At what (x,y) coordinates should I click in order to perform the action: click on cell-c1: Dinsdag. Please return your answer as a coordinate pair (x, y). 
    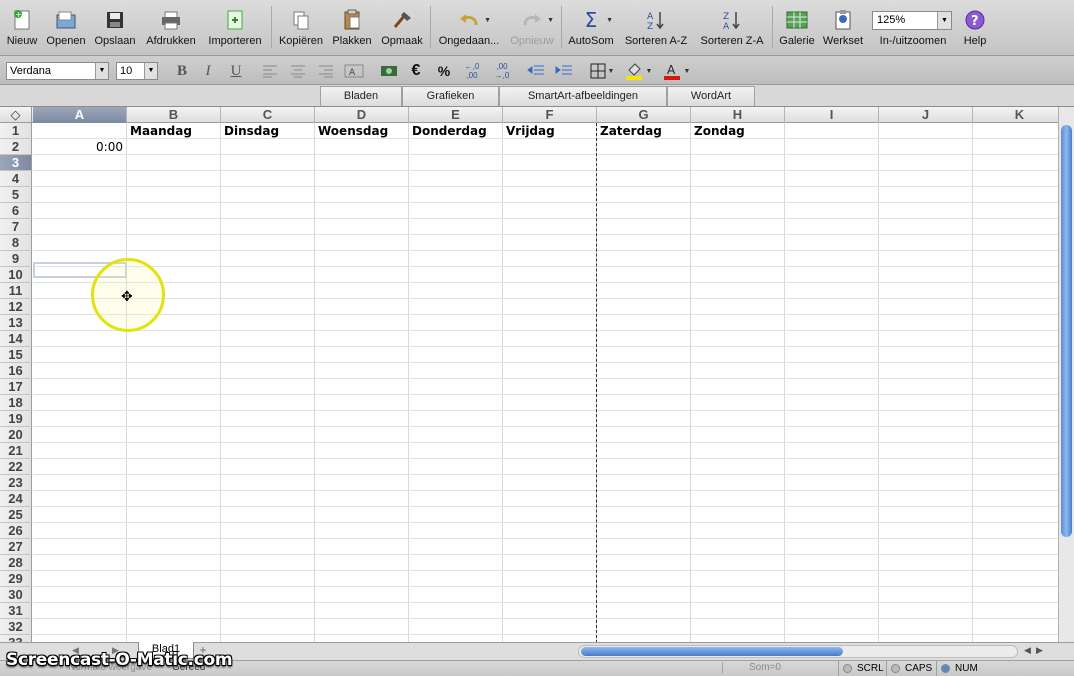
    Looking at the image, I should click on (251, 131).